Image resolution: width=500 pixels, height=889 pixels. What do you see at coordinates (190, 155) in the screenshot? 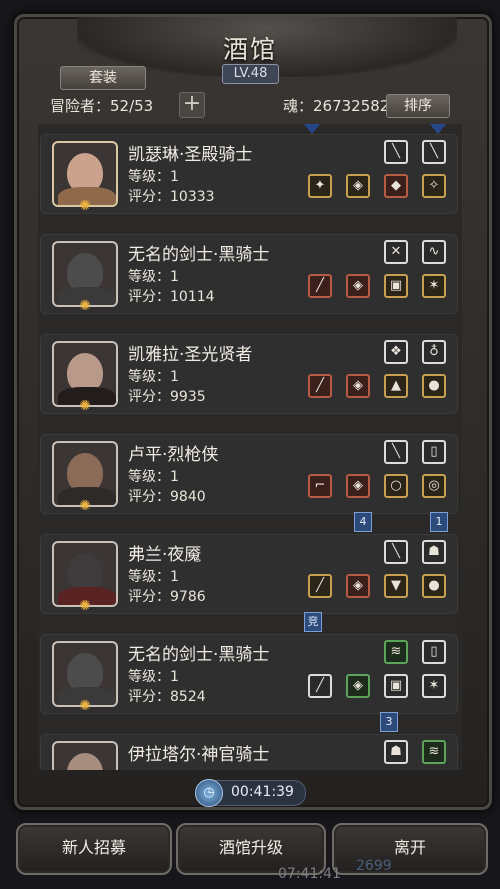
I see `hero-name: 凯瑟琳·圣殿骑士` at bounding box center [190, 155].